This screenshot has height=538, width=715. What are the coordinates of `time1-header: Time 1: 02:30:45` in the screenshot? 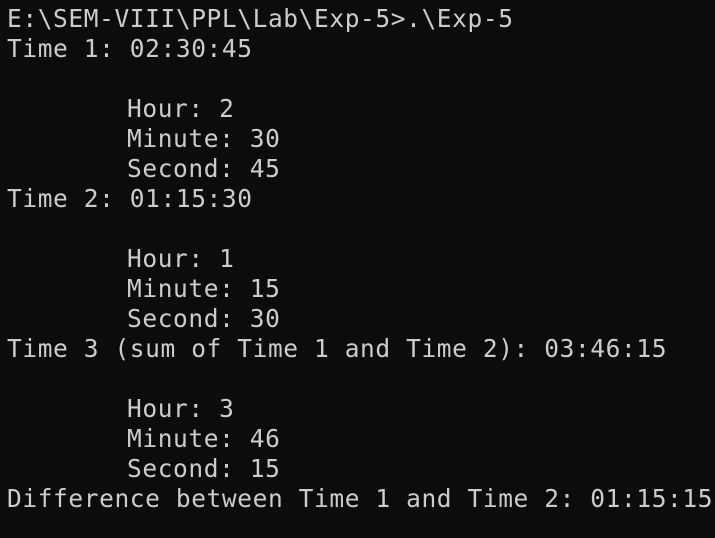 It's located at (130, 48).